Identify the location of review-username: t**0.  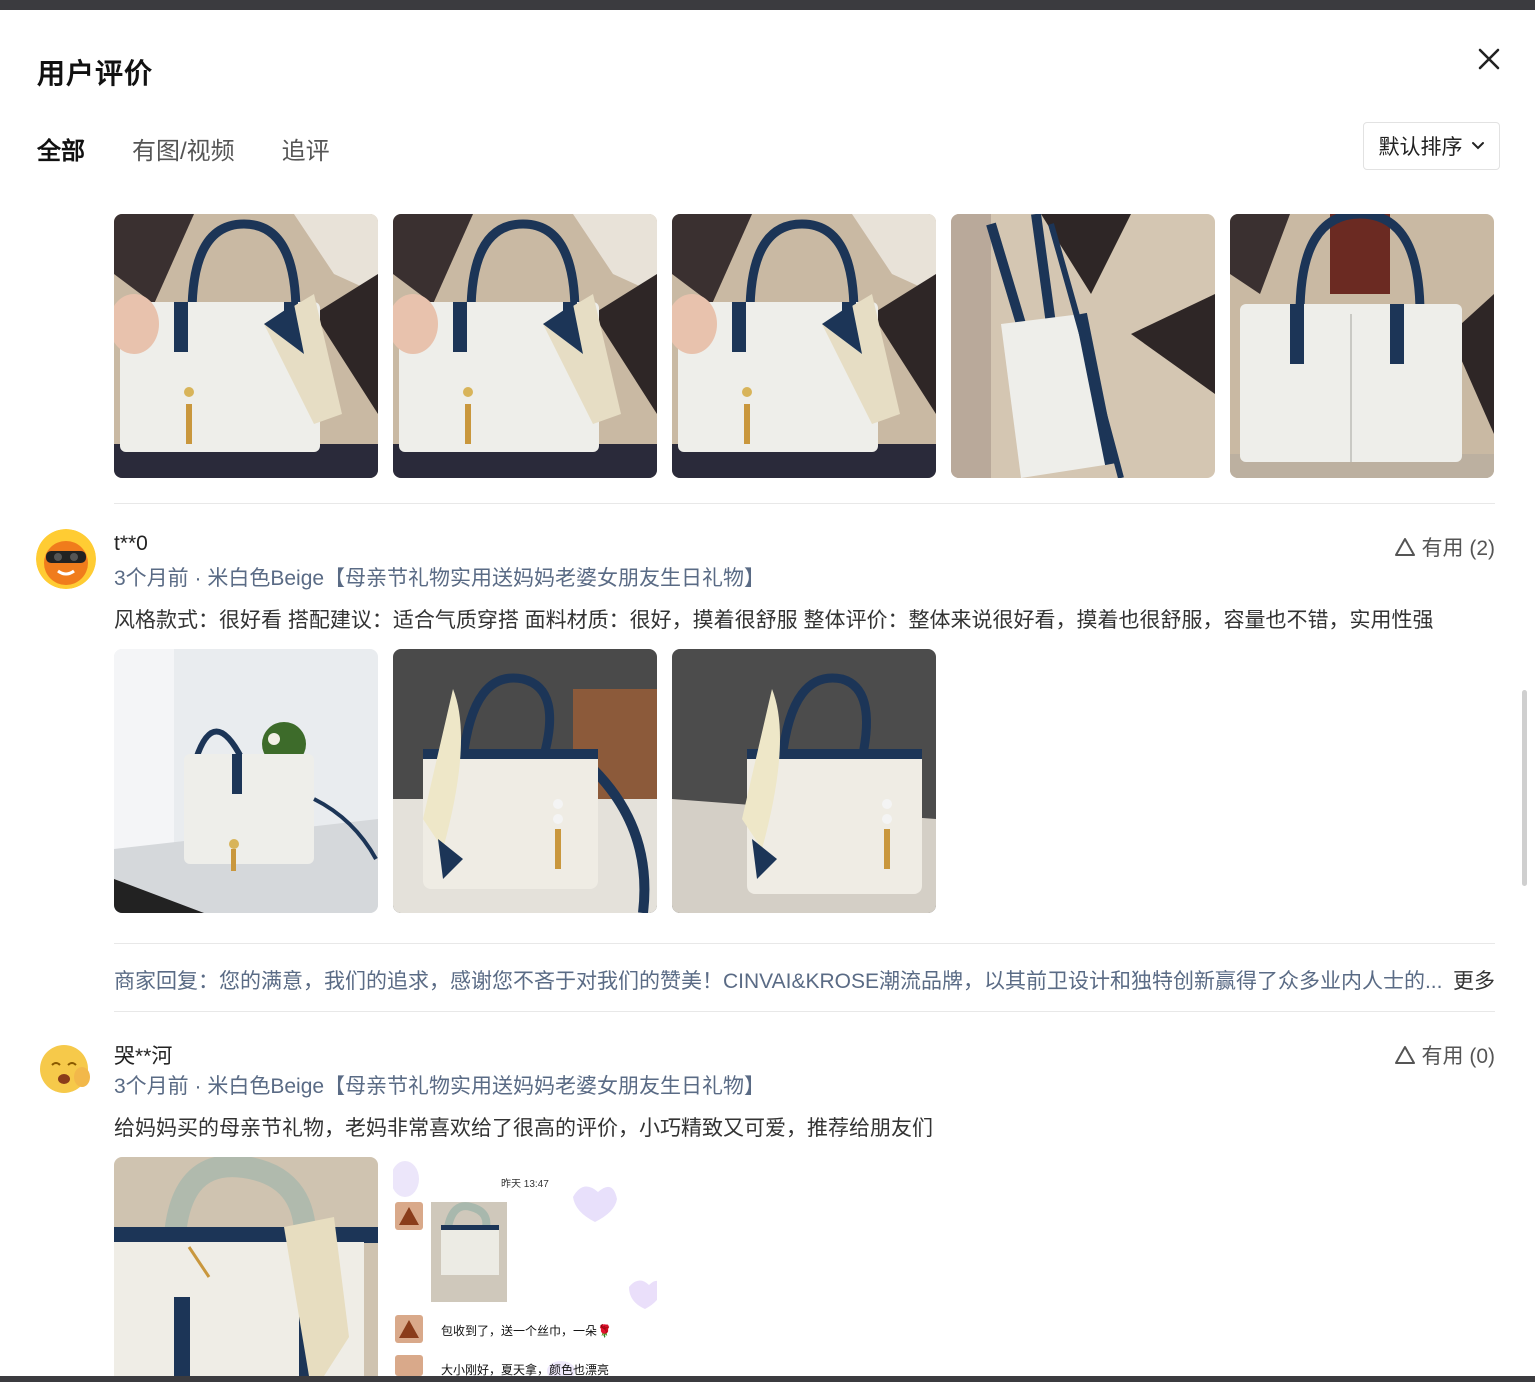
(131, 543).